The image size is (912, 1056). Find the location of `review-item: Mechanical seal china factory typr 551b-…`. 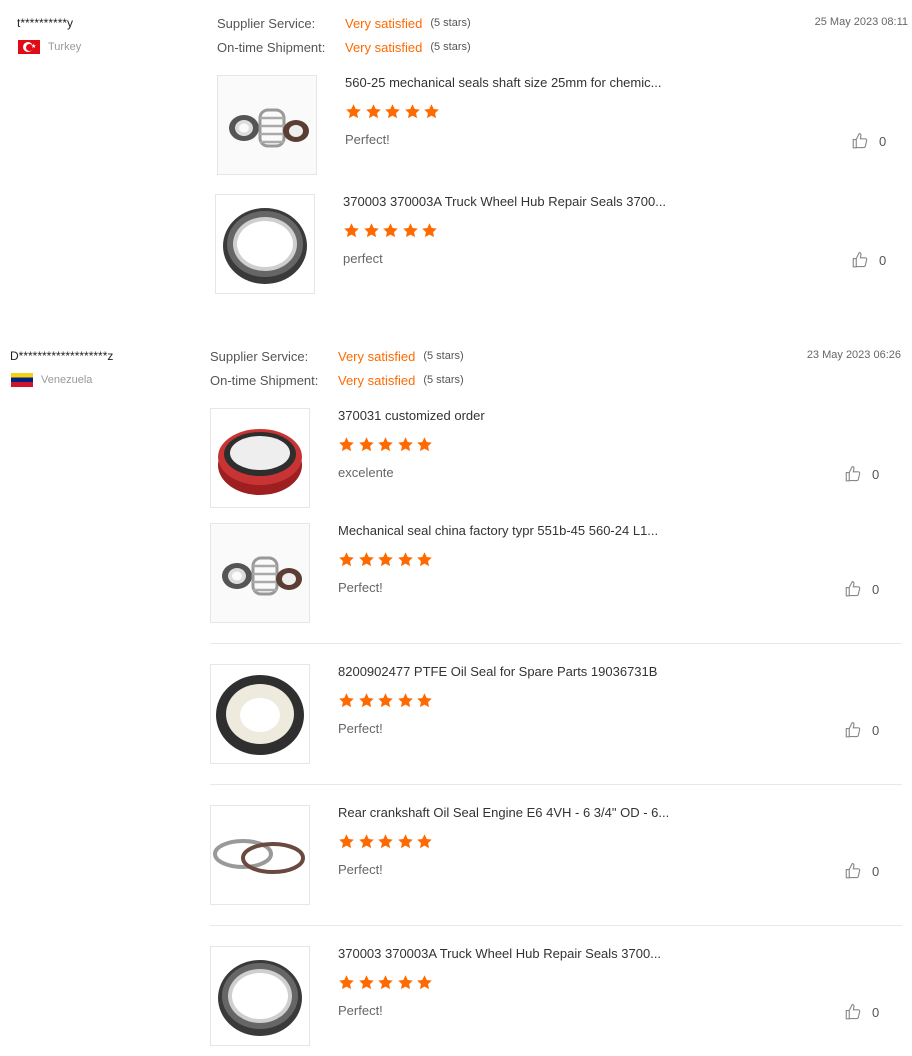

review-item: Mechanical seal china factory typr 551b-… is located at coordinates (545, 573).